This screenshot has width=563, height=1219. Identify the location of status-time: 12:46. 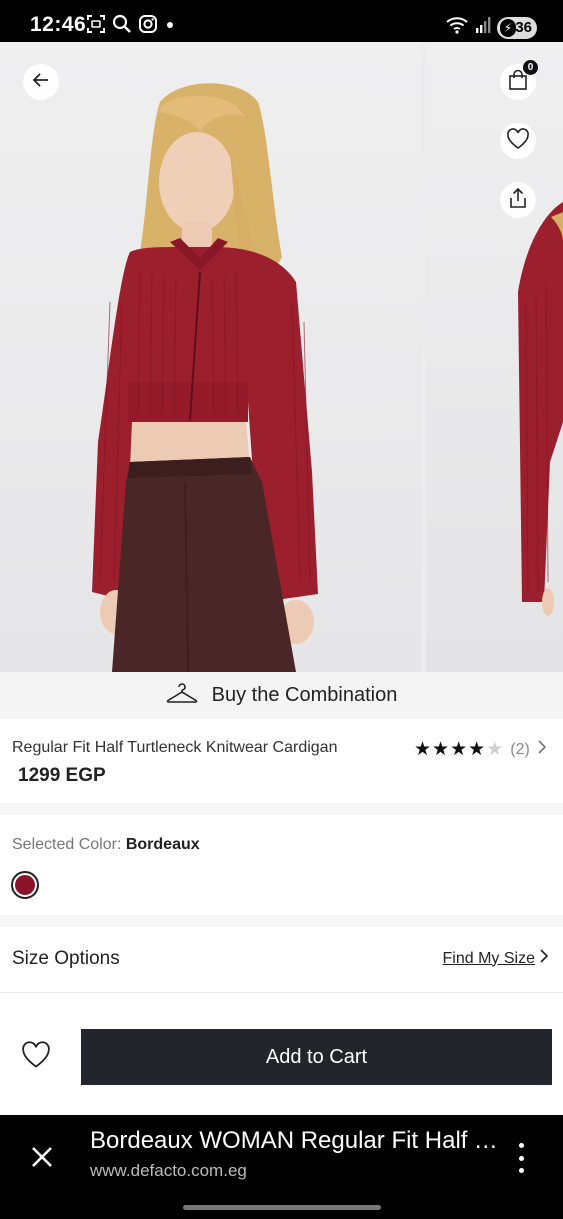
(58, 24).